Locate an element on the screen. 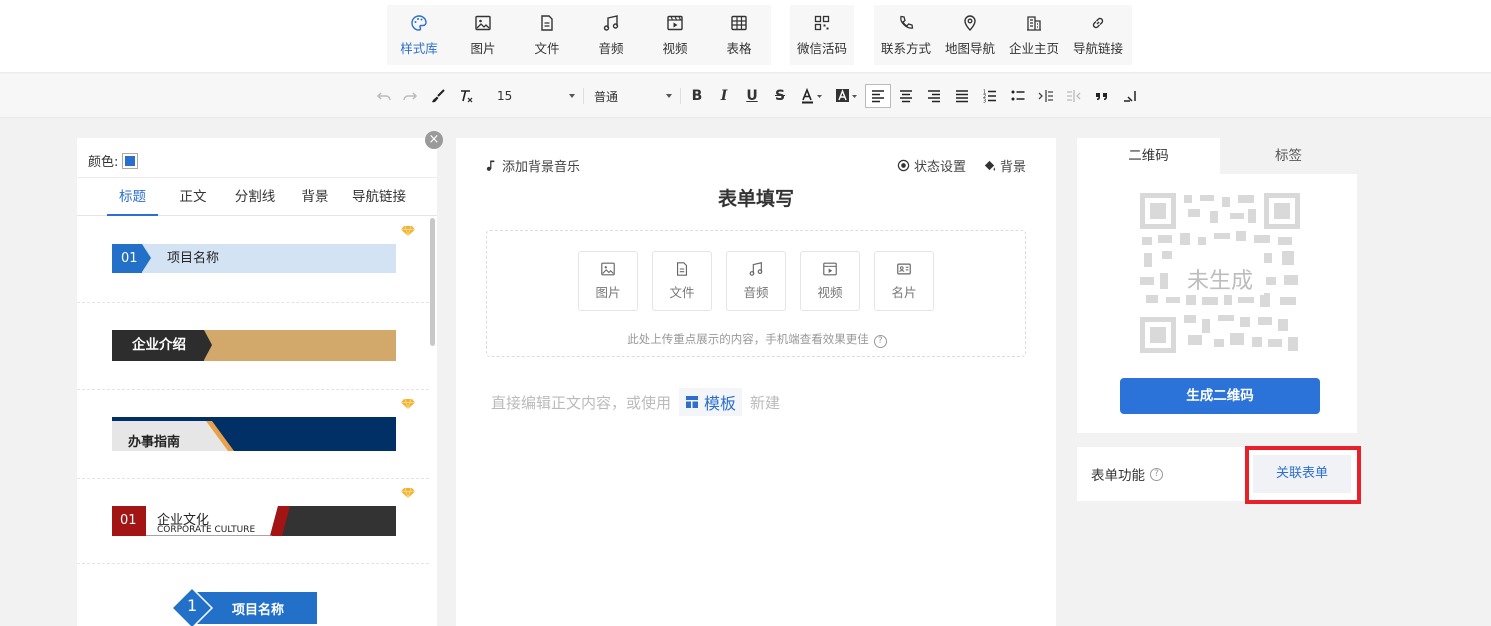 The height and width of the screenshot is (626, 1491). style-item: 01 项目名称 is located at coordinates (253, 260).